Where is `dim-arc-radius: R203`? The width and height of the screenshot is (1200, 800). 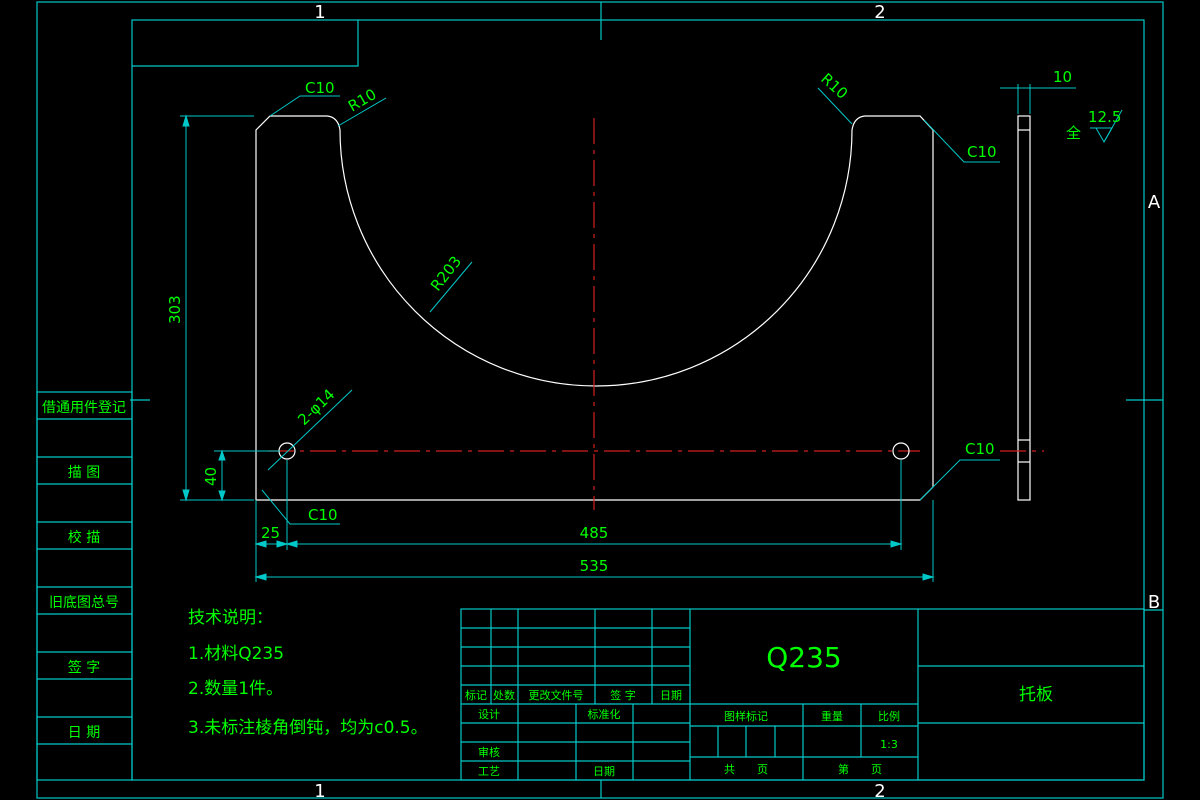
dim-arc-radius: R203 is located at coordinates (446, 274).